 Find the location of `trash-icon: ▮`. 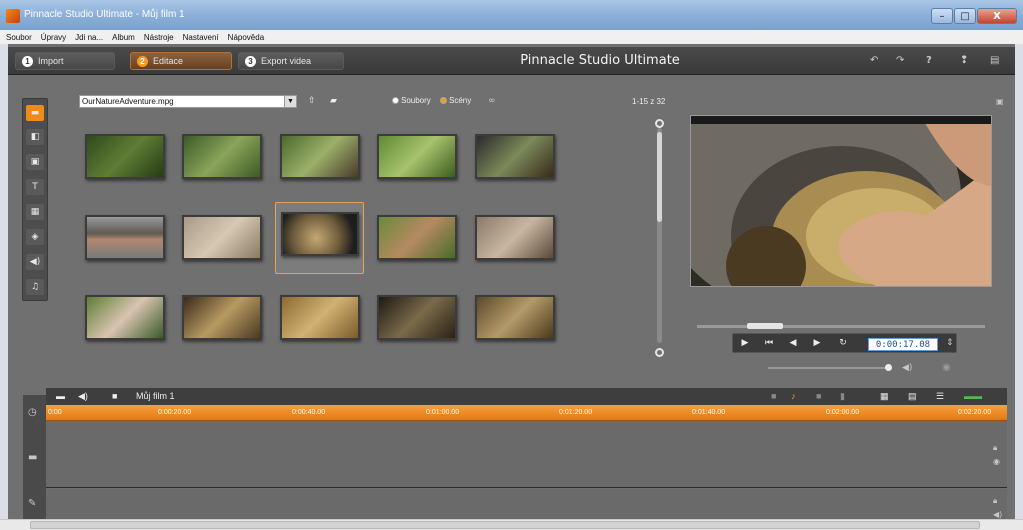

trash-icon: ▮ is located at coordinates (842, 396).